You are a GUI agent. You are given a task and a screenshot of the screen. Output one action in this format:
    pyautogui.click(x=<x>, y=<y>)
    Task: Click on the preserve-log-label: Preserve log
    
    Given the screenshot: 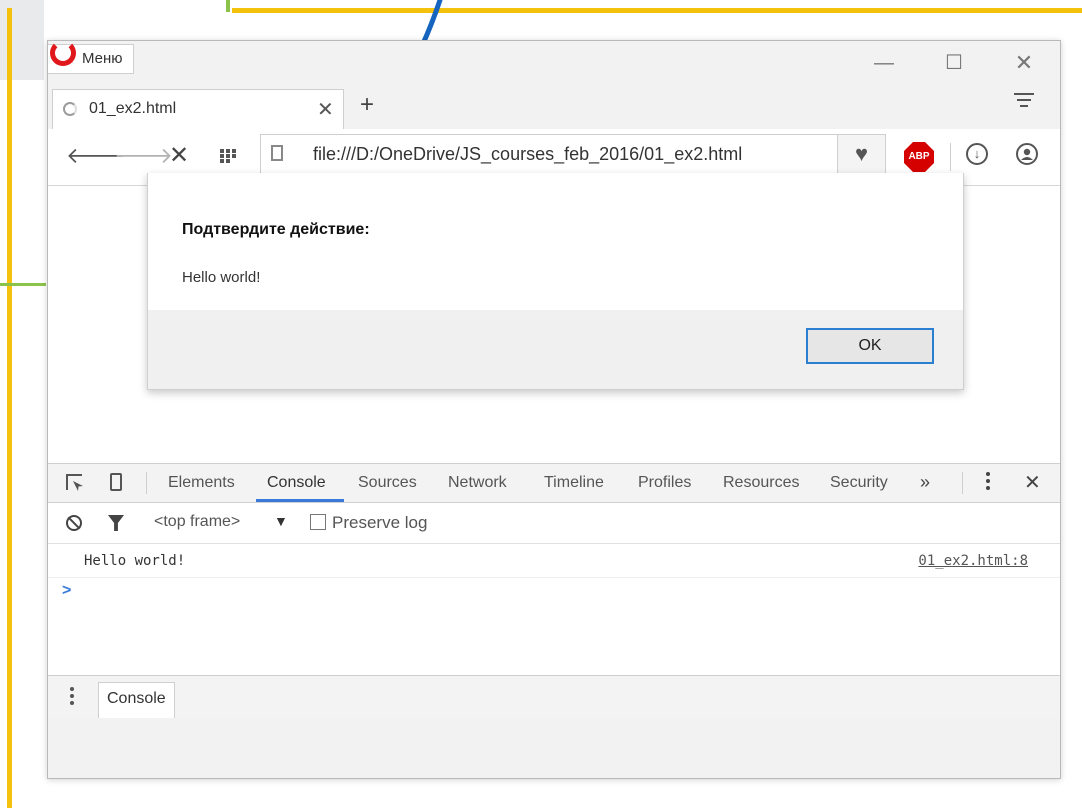 What is the action you would take?
    pyautogui.click(x=380, y=522)
    